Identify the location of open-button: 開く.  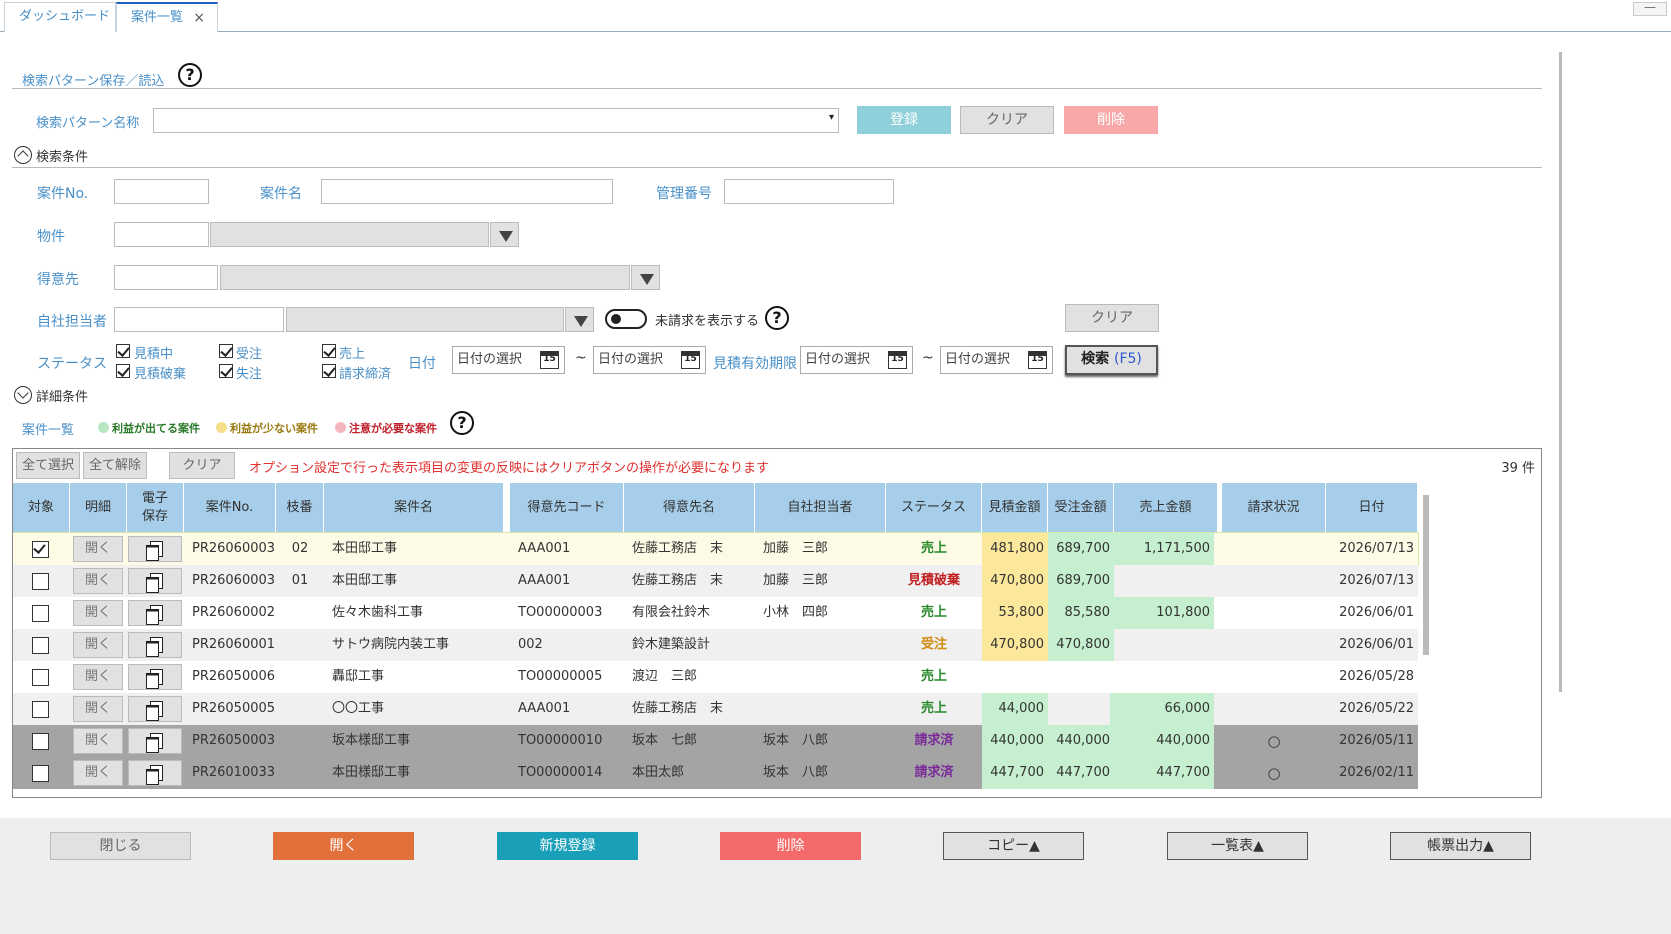
(343, 846).